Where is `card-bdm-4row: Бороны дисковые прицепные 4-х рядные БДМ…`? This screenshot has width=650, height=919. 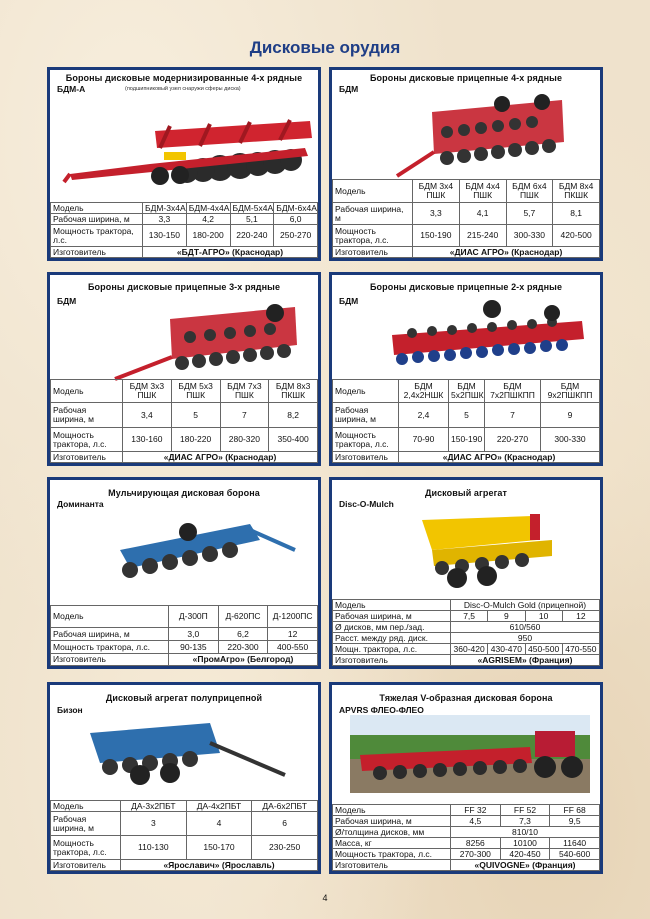
card-bdm-4row: Бороны дисковые прицепные 4-х рядные БДМ… is located at coordinates (466, 164).